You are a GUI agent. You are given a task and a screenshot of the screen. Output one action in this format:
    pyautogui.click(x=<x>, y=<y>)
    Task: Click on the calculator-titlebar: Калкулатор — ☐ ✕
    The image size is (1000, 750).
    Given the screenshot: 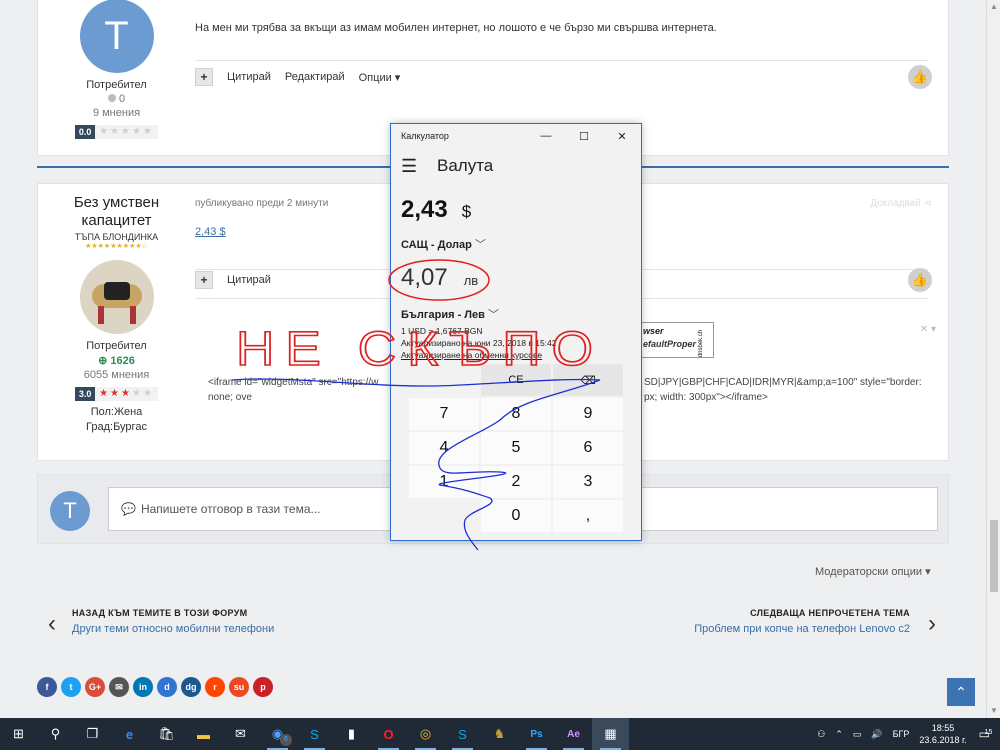 What is the action you would take?
    pyautogui.click(x=516, y=136)
    